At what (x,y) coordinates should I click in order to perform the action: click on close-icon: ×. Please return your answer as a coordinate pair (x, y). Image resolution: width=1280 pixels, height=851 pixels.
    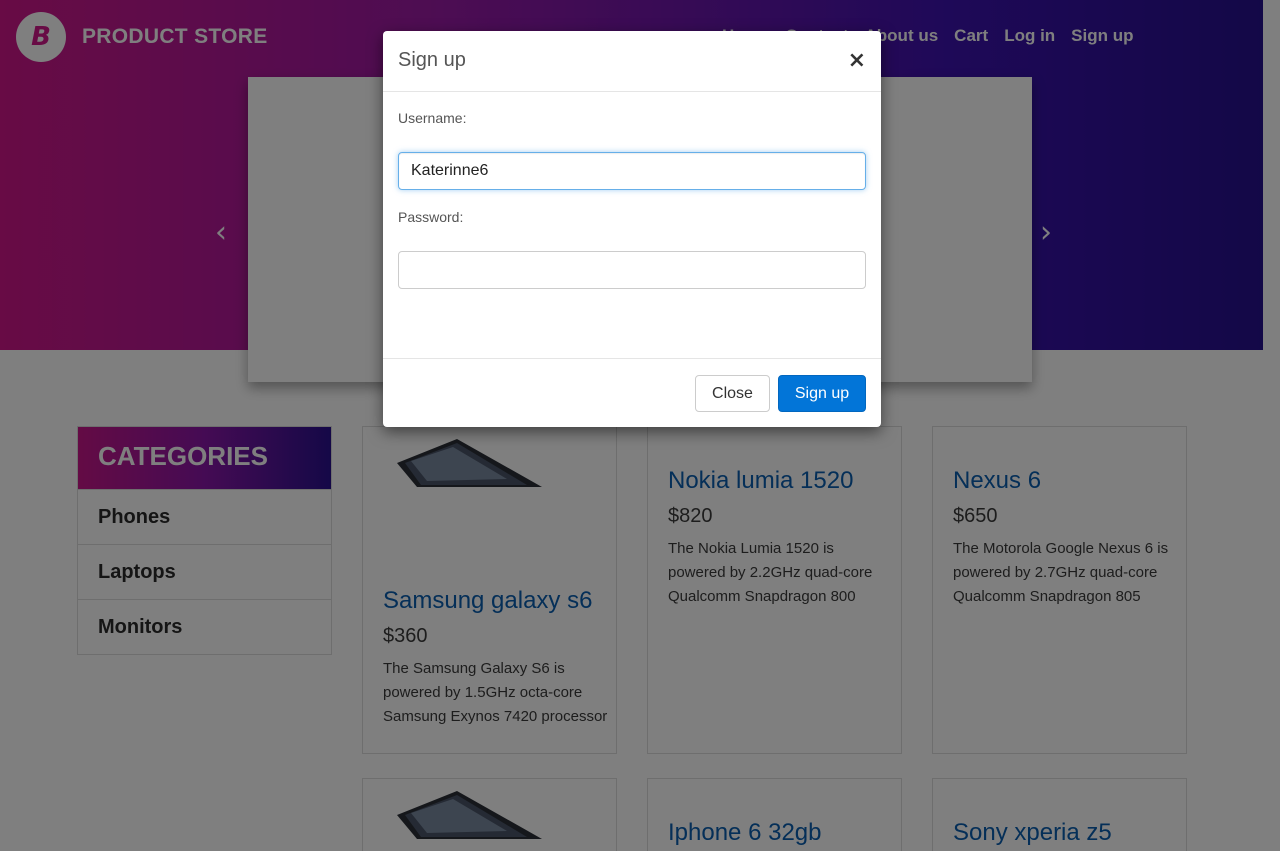
    Looking at the image, I should click on (857, 60).